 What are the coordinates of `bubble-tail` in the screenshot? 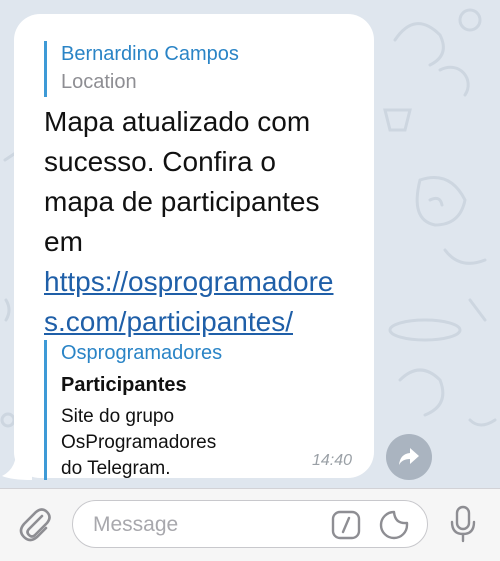 It's located at (17, 463).